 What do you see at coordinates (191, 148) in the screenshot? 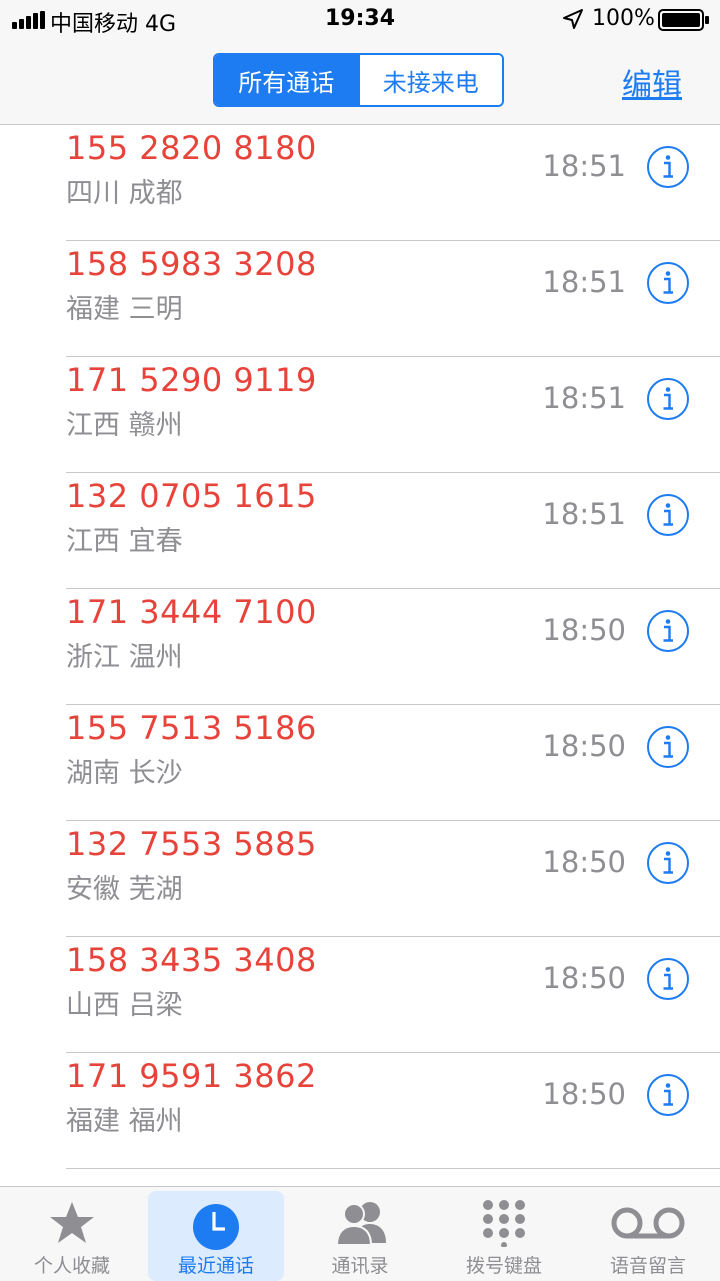
I see `call-number: 155 2820 8180` at bounding box center [191, 148].